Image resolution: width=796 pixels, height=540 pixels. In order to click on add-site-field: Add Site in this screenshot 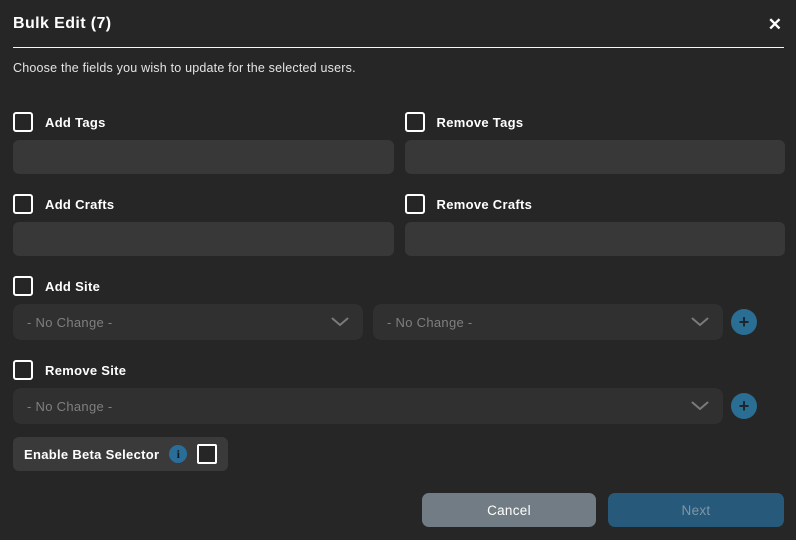, I will do `click(203, 286)`.